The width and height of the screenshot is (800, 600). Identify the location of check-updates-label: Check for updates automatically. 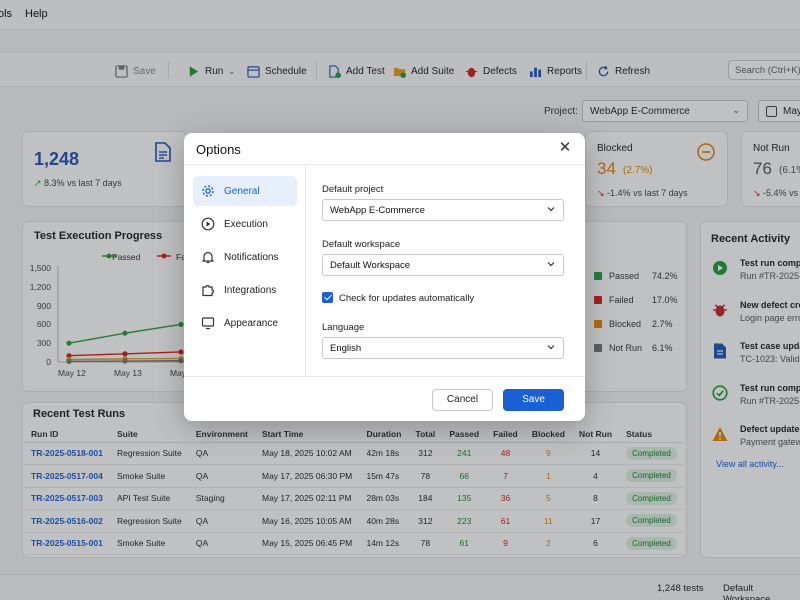
(407, 298).